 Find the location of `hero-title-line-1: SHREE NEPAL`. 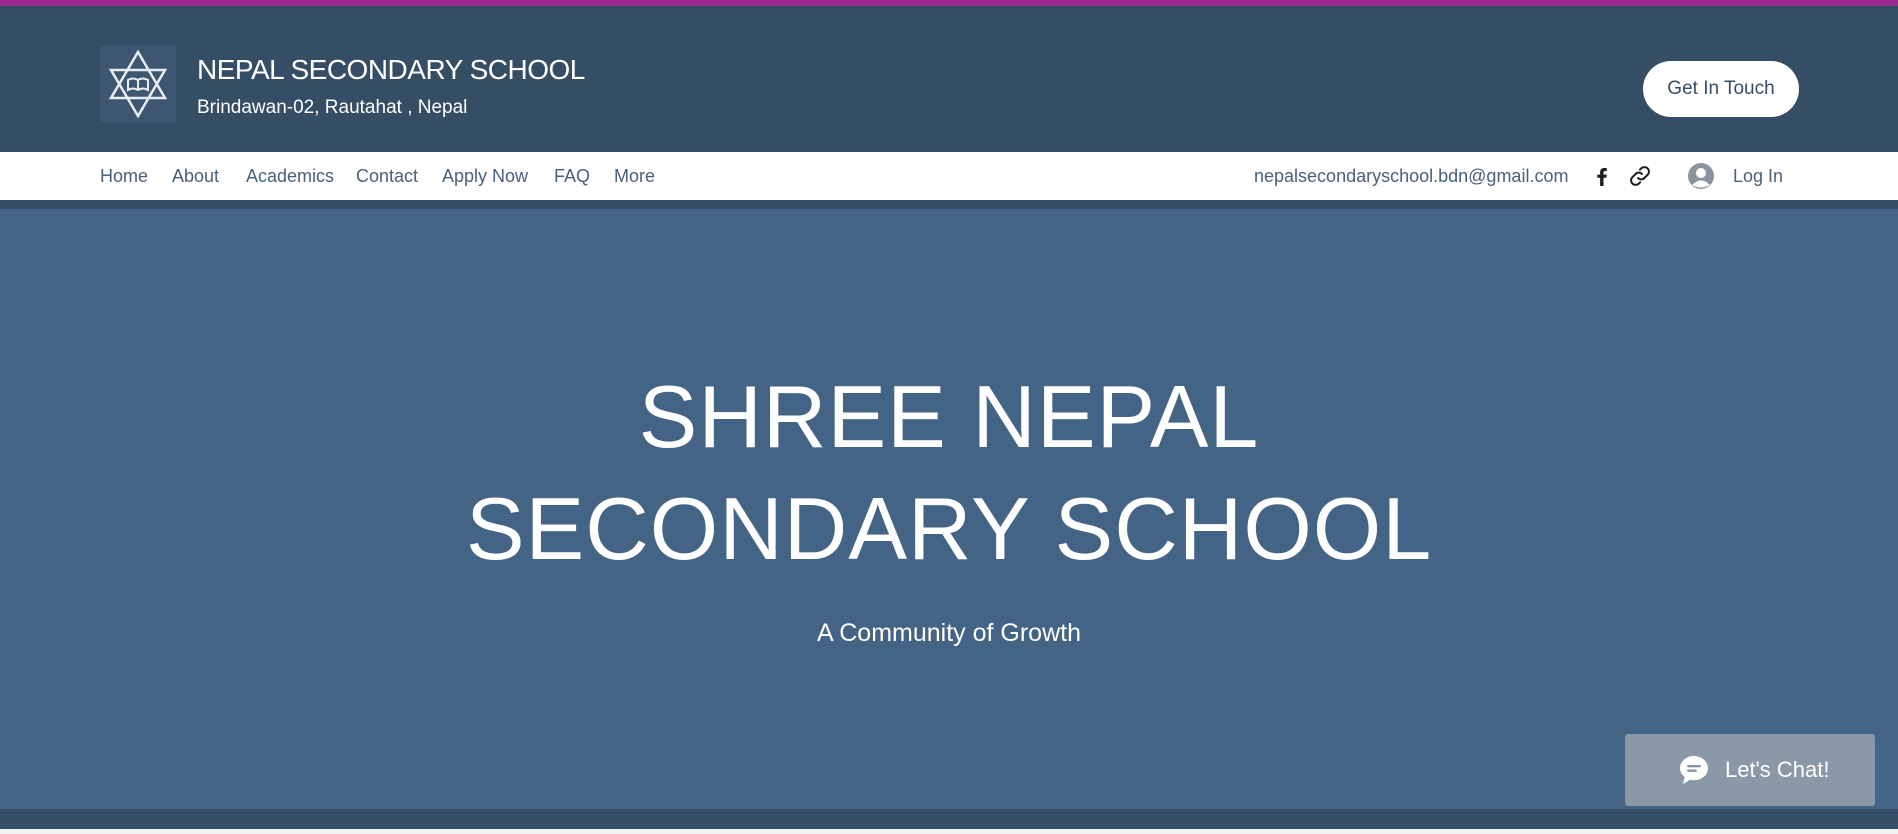

hero-title-line-1: SHREE NEPAL is located at coordinates (949, 416).